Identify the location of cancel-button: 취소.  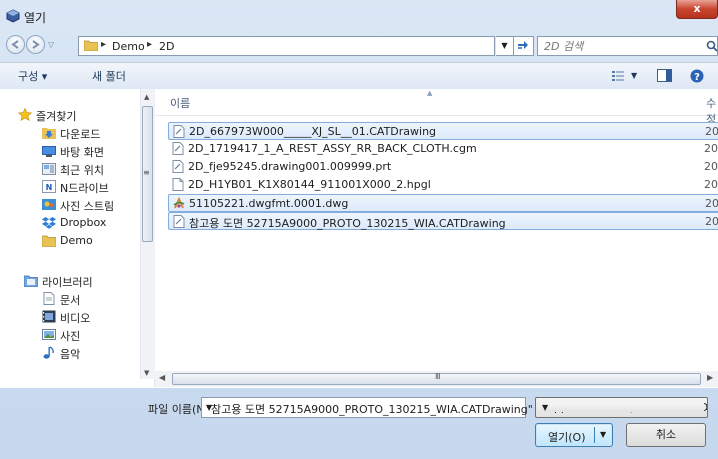
(666, 435).